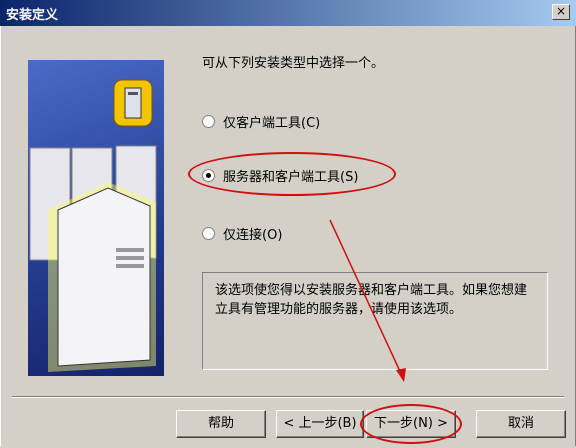  I want to click on annotation-arrow-icon, so click(367, 300).